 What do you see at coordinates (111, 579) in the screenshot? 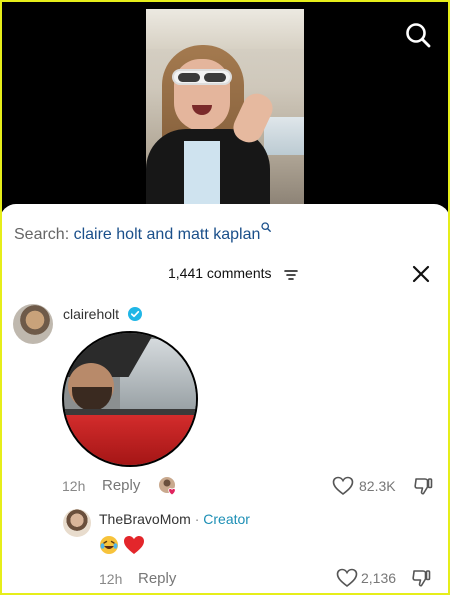
I see `reply-time: 12h` at bounding box center [111, 579].